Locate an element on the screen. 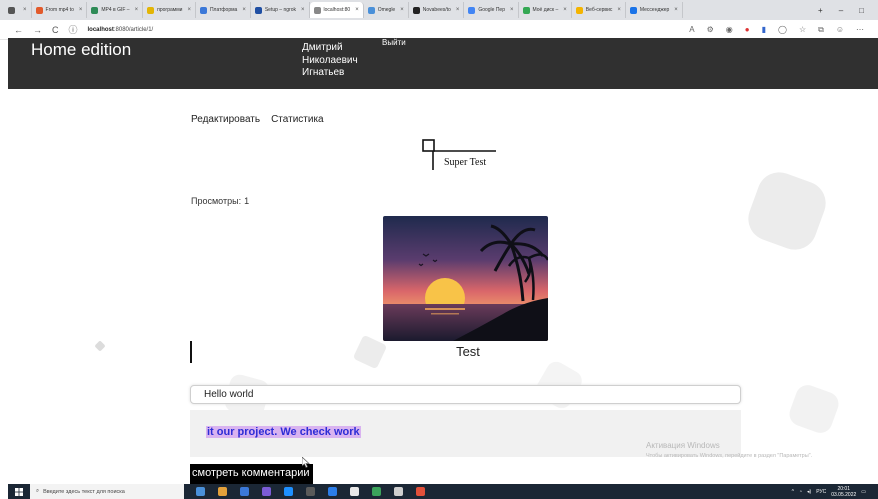 The image size is (878, 499). search-icon: ⌕ is located at coordinates (38, 491).